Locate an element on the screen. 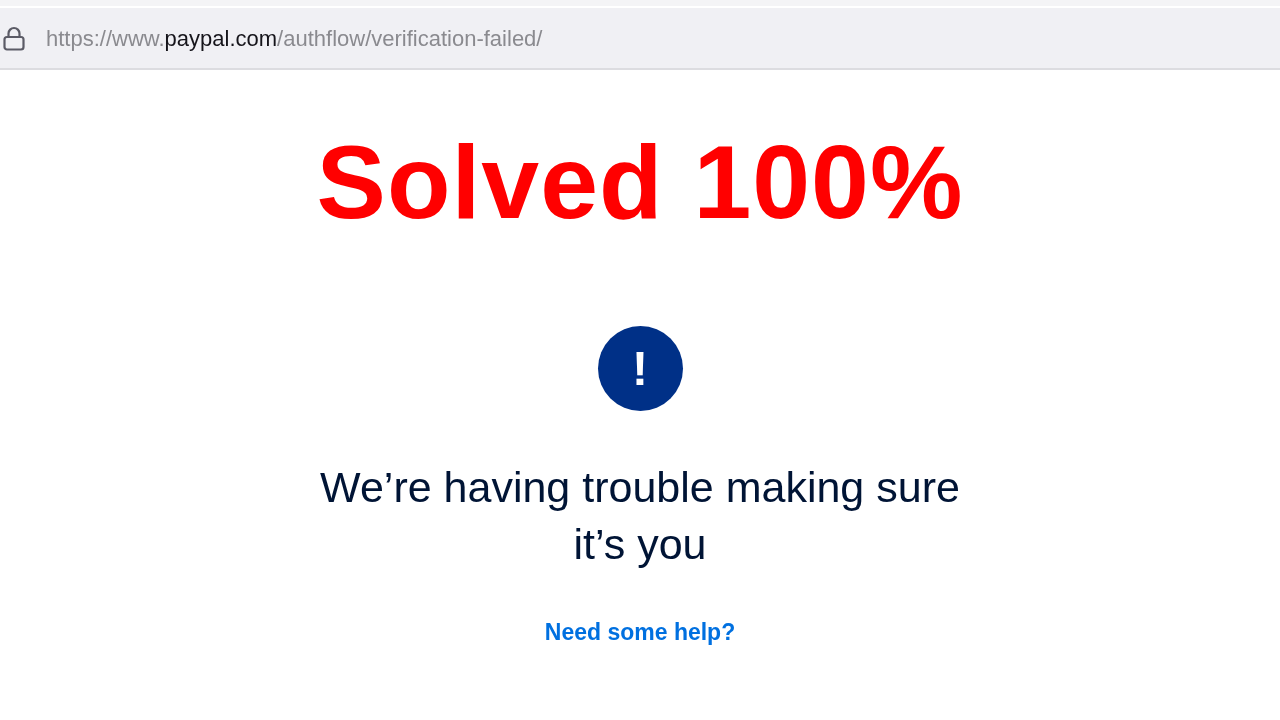 The height and width of the screenshot is (720, 1280). overlay-caption: Solved 100% is located at coordinates (640, 182).